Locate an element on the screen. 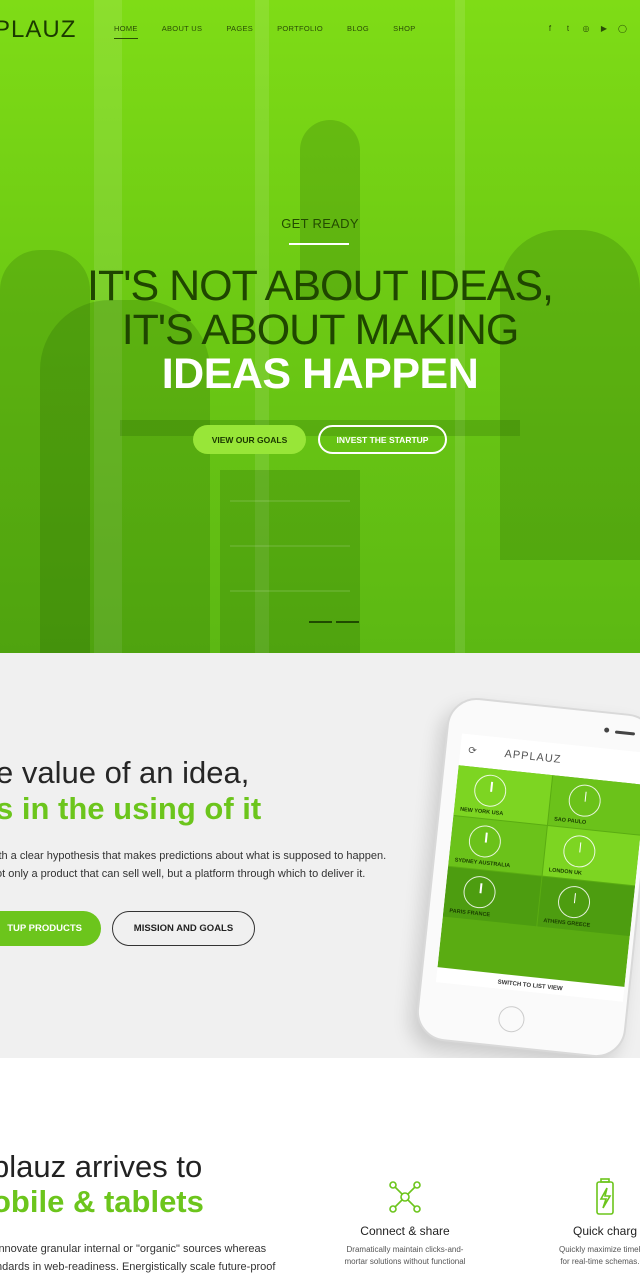  hero-title-line1: IT'S NOT ABOUT IDEAS, is located at coordinates (320, 286).